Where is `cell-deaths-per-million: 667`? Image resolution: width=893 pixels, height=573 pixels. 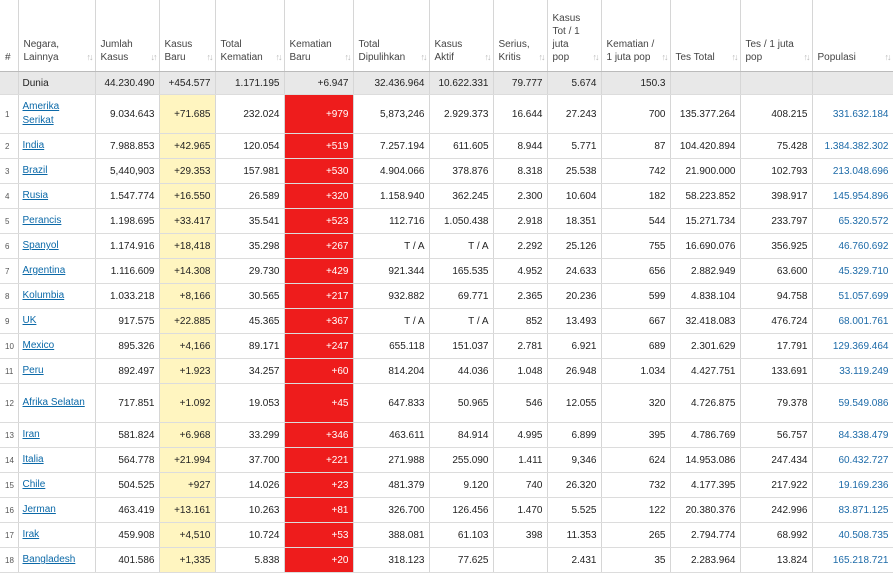
cell-deaths-per-million: 667 is located at coordinates (636, 321).